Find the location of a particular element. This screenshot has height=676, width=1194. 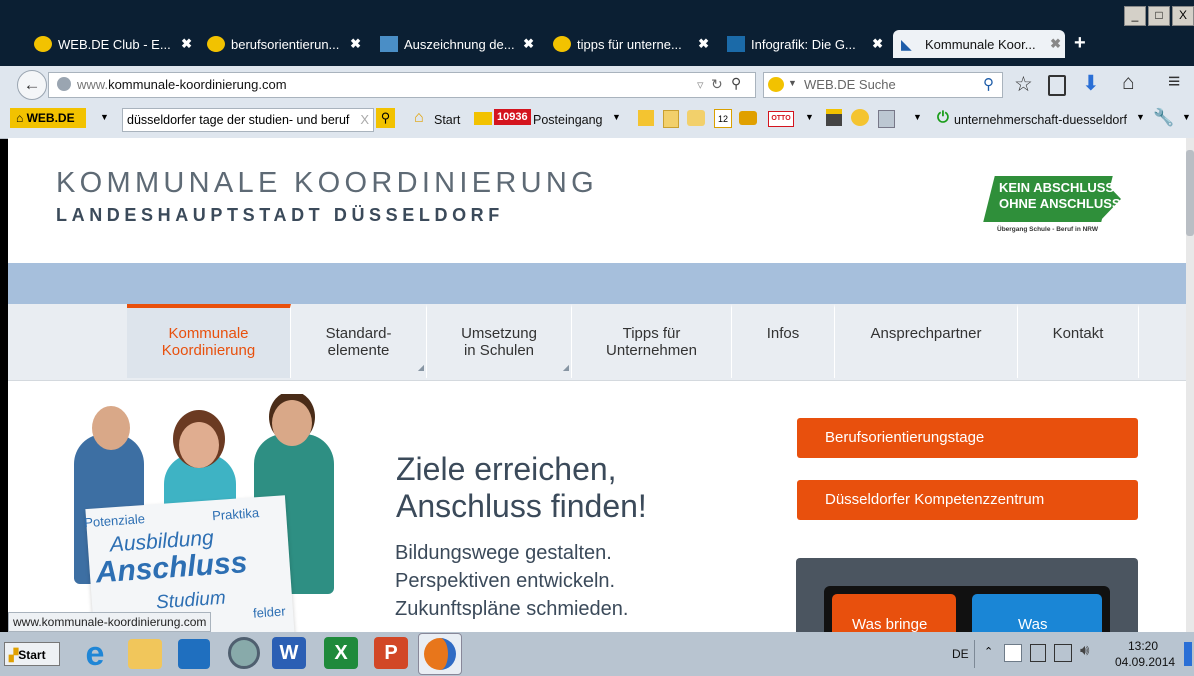

webde-brand-button: ⌂ WEB.DE is located at coordinates (48, 118).